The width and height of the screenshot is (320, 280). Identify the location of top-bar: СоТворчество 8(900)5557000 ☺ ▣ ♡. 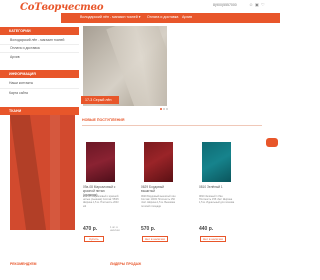
(140, 6).